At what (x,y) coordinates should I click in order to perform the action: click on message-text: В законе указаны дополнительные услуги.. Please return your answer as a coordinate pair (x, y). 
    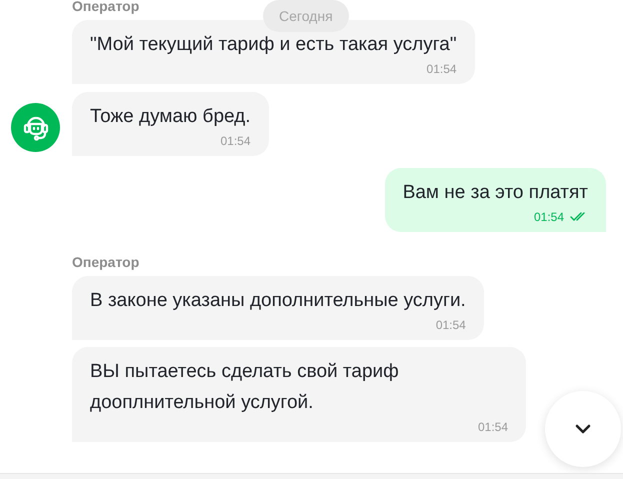
    Looking at the image, I should click on (278, 301).